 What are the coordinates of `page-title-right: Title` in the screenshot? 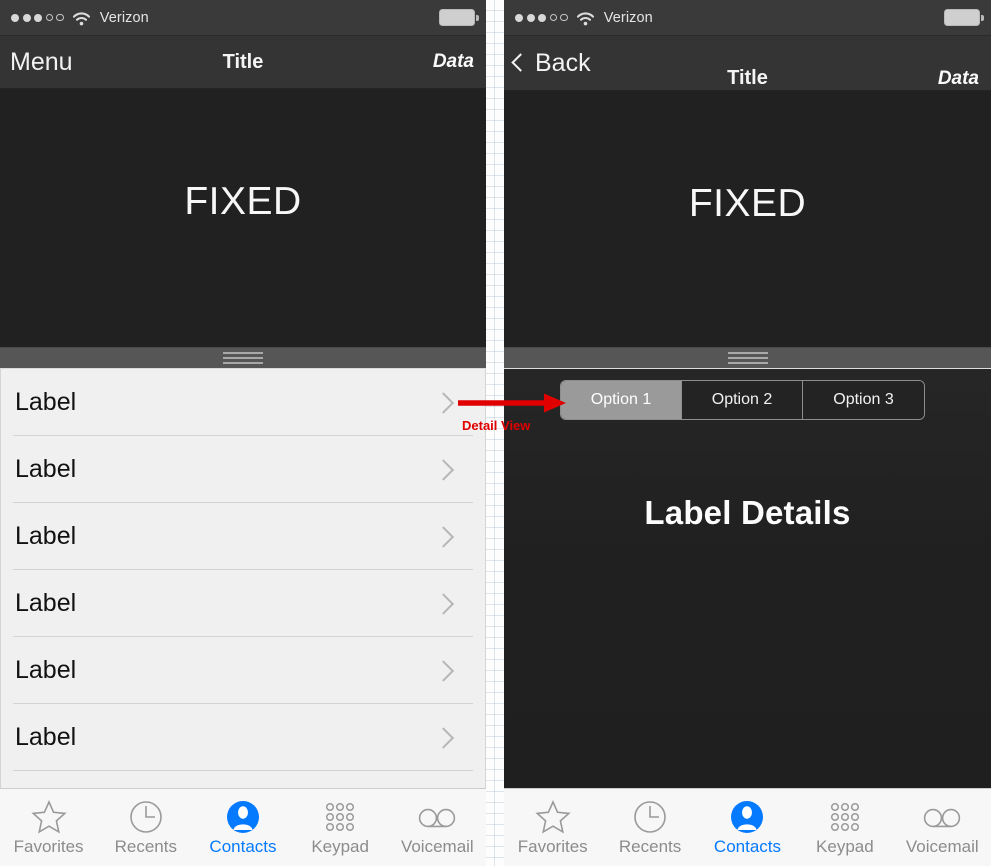 It's located at (747, 78).